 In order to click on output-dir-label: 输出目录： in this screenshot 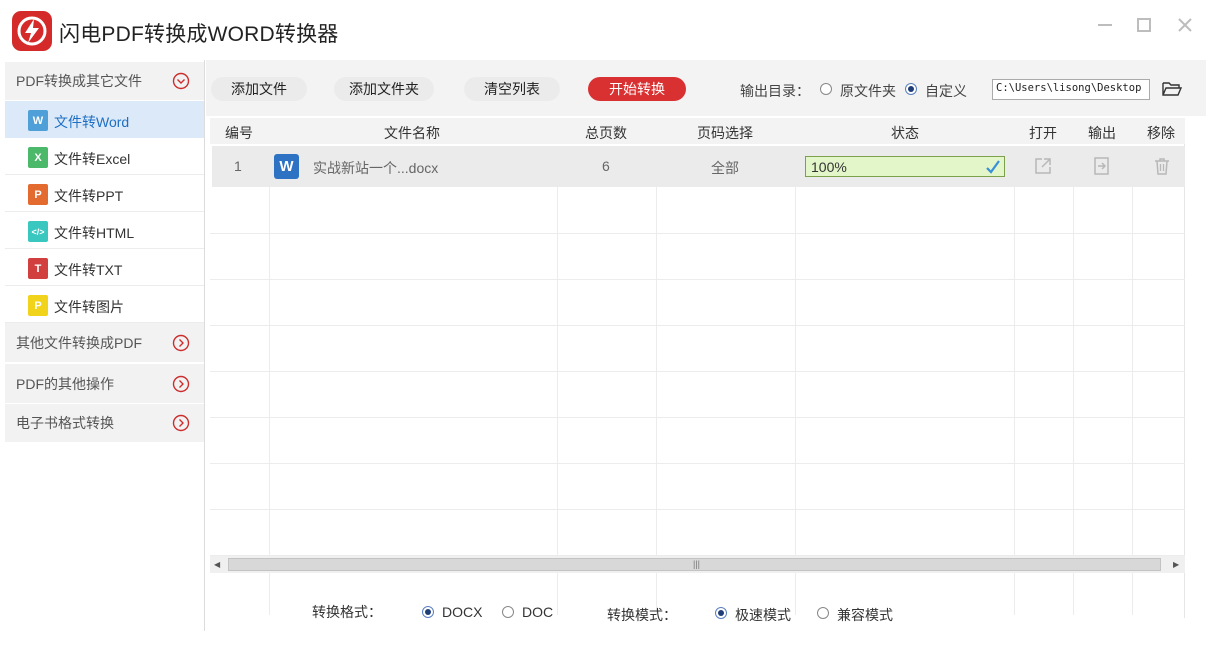, I will do `click(775, 91)`.